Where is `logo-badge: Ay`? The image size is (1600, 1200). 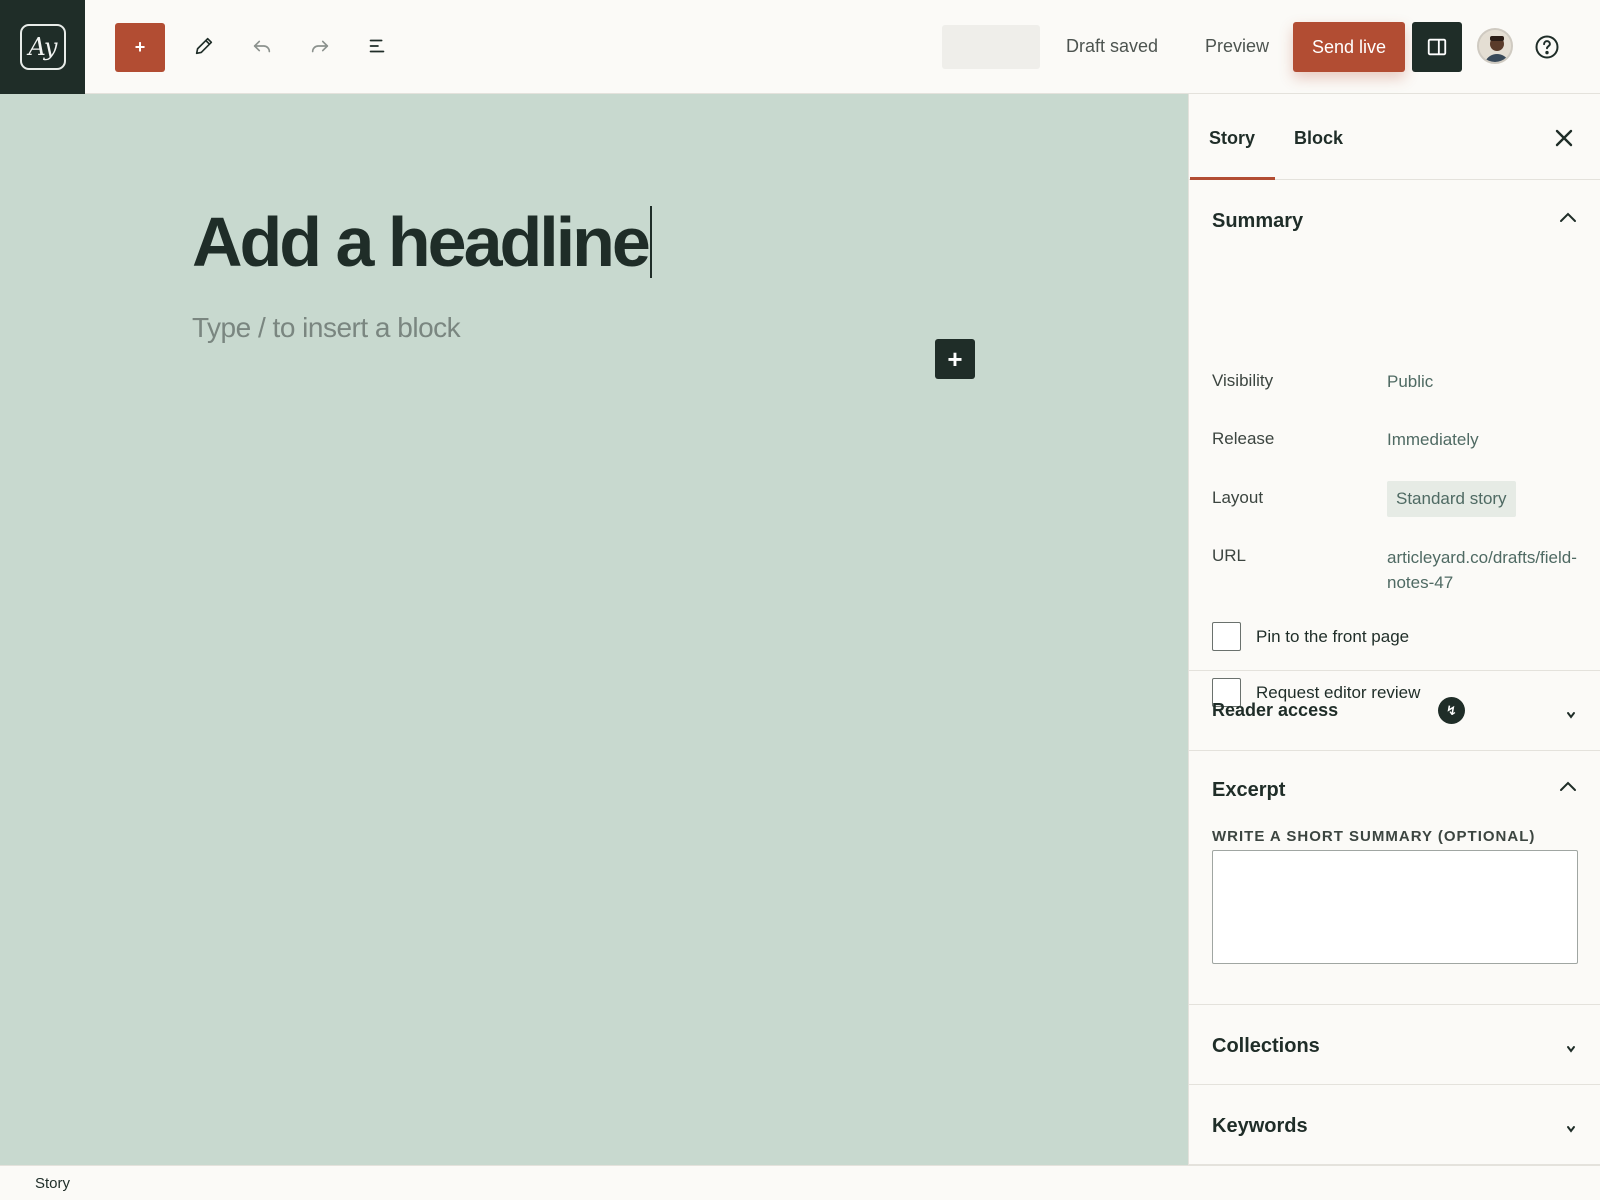
logo-badge: Ay is located at coordinates (42, 47).